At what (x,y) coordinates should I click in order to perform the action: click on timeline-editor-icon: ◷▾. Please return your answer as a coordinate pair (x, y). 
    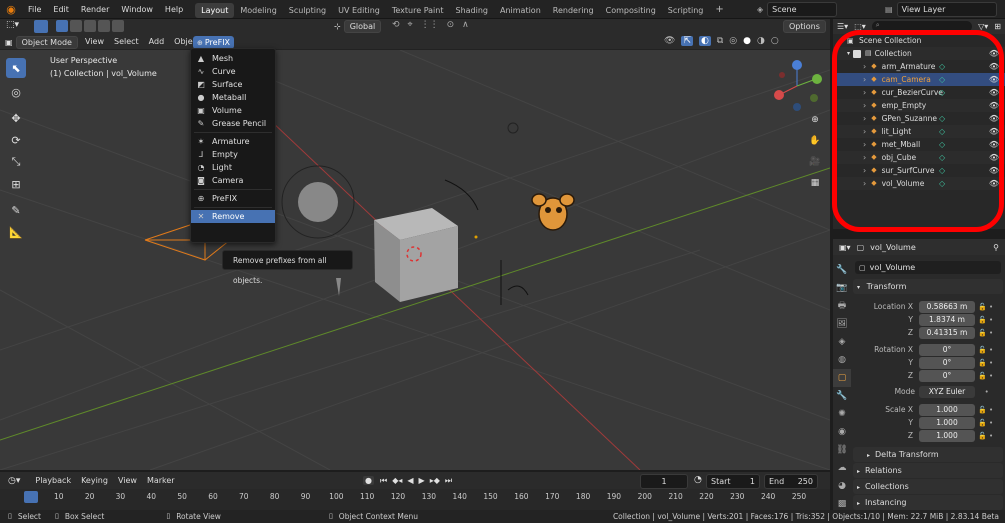
    Looking at the image, I should click on (14, 481).